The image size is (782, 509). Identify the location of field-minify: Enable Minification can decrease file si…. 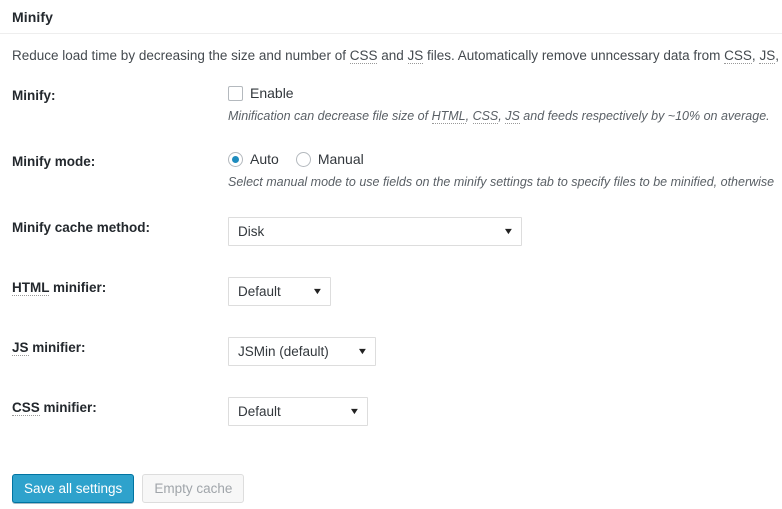
(501, 106).